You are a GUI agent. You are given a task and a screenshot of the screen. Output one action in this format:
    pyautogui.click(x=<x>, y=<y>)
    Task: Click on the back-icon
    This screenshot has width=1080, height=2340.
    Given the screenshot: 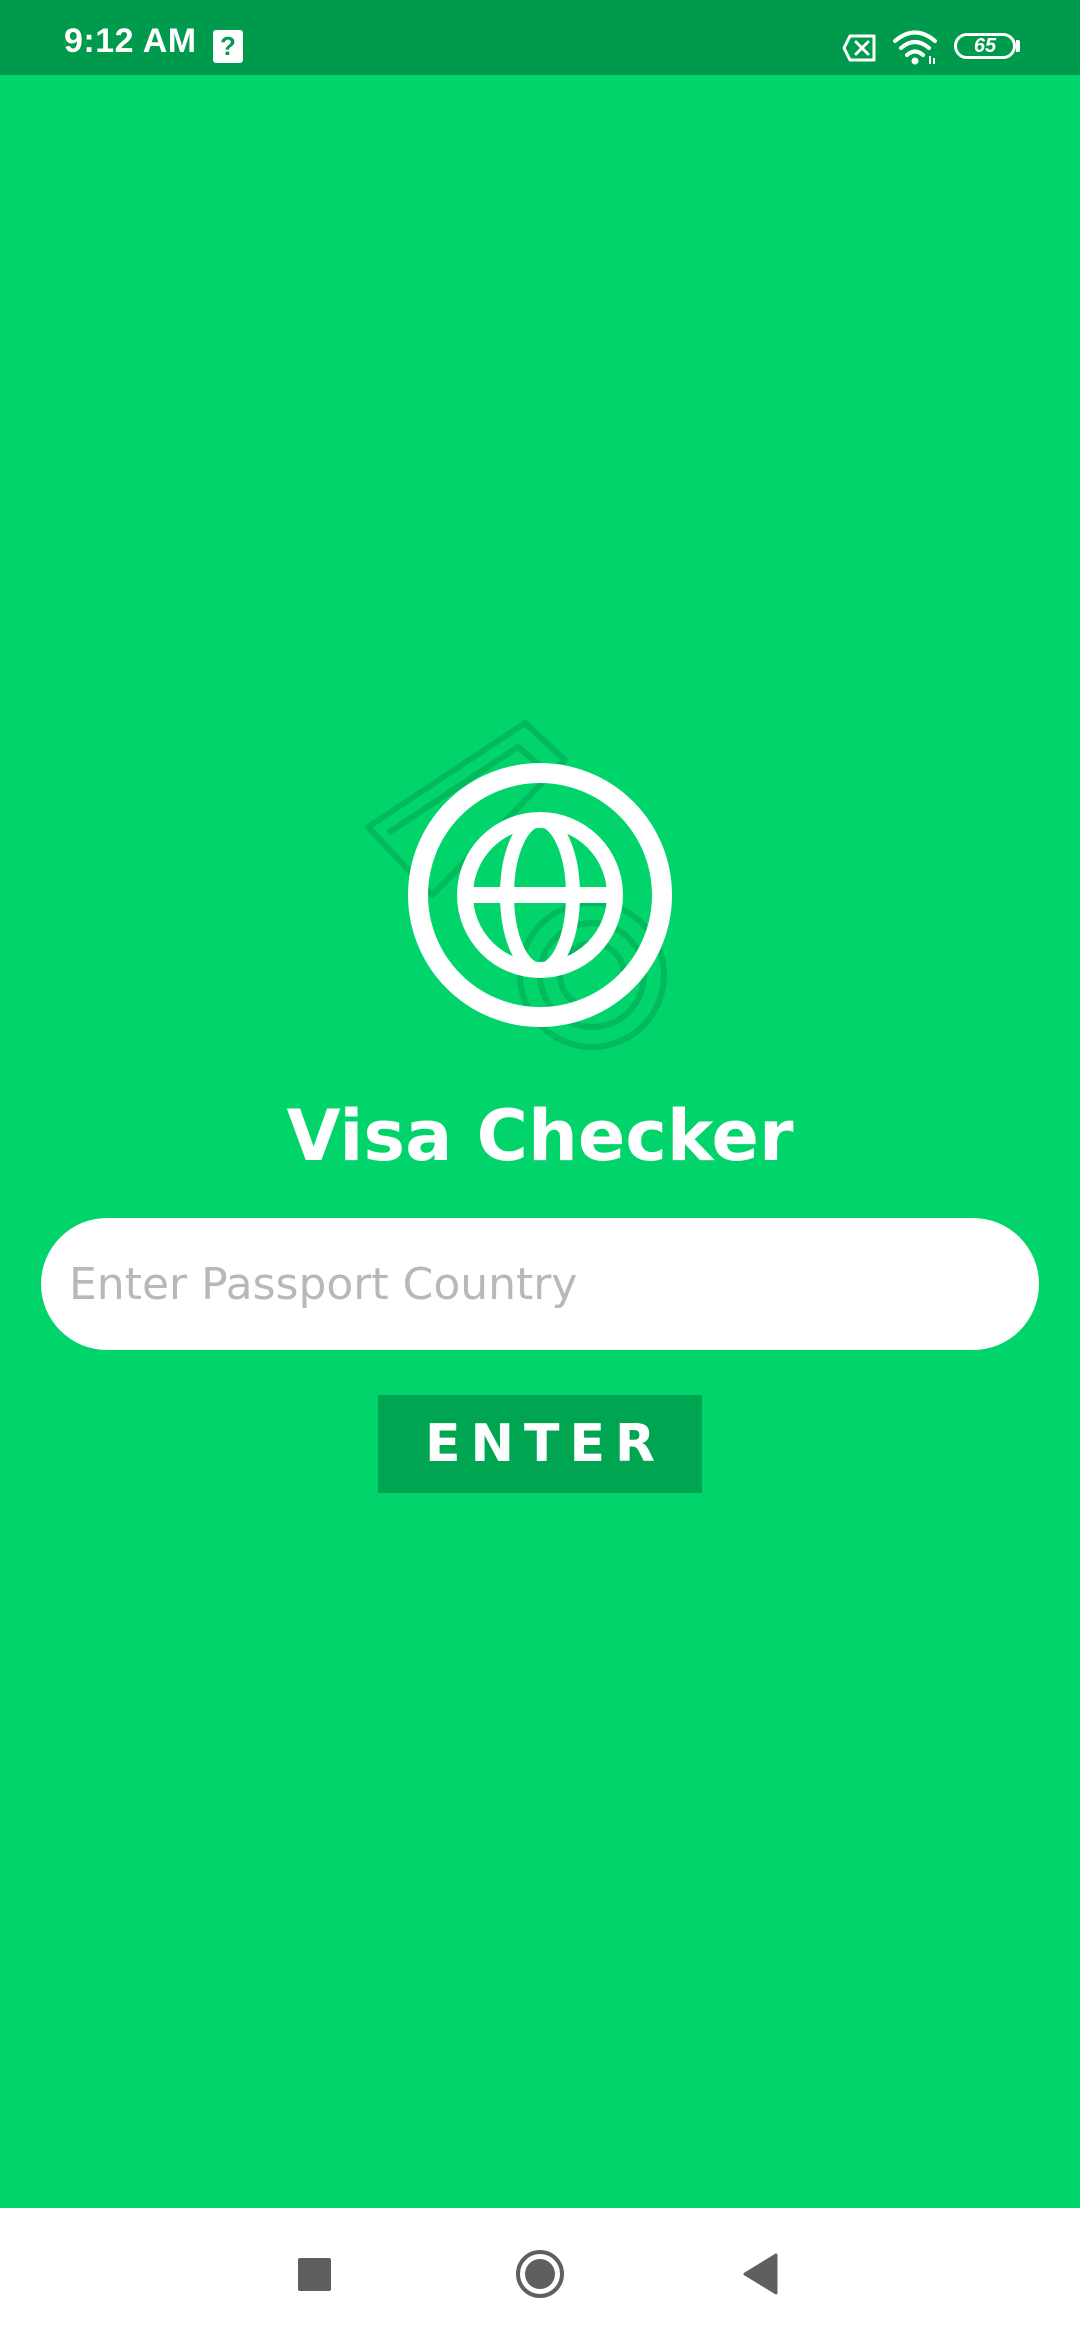 What is the action you would take?
    pyautogui.click(x=760, y=2274)
    